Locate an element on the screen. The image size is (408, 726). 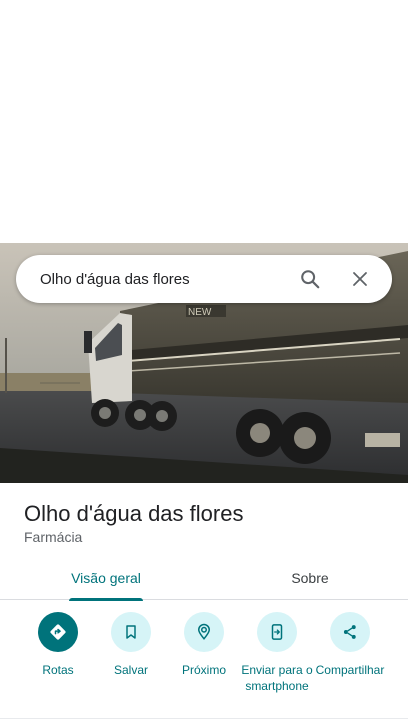
tab-about-label: Sobre is located at coordinates (310, 578).